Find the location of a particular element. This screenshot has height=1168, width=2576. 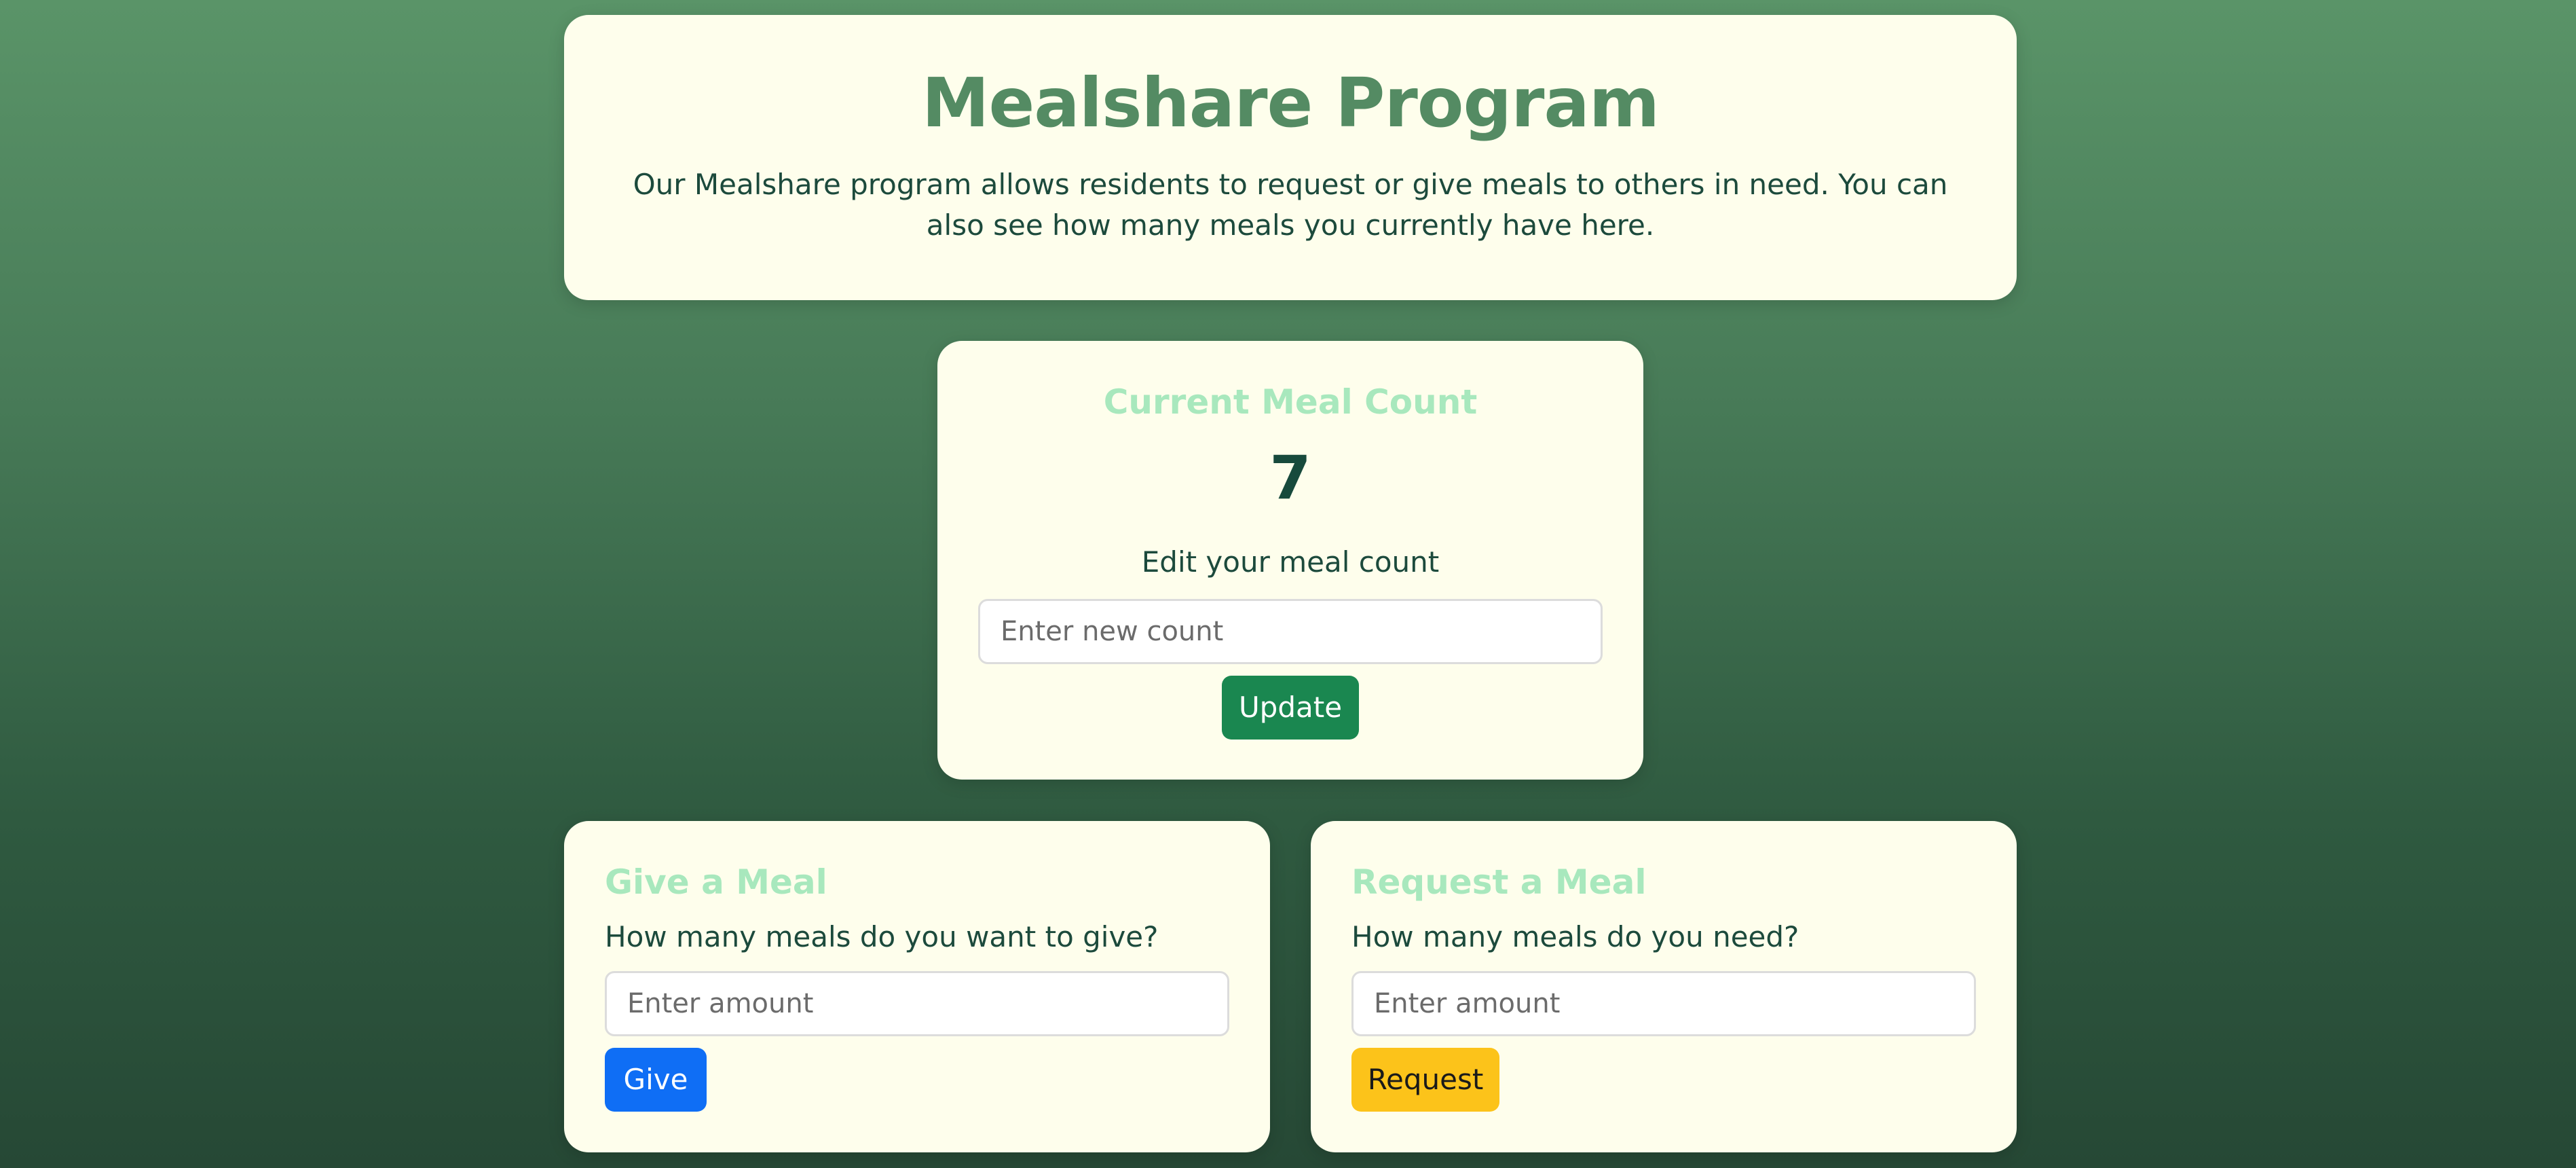

update-button: Update is located at coordinates (1291, 708).